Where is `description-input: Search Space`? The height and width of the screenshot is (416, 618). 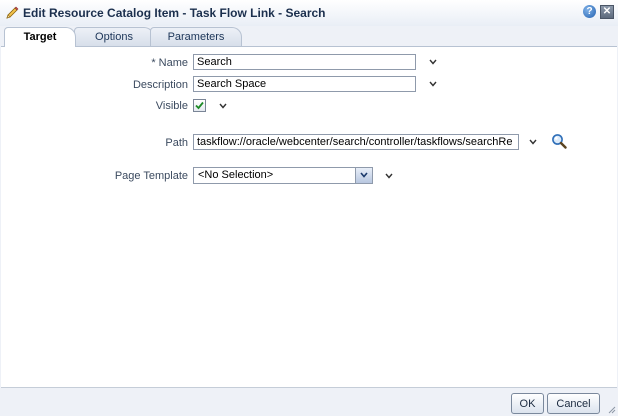
description-input: Search Space is located at coordinates (304, 84).